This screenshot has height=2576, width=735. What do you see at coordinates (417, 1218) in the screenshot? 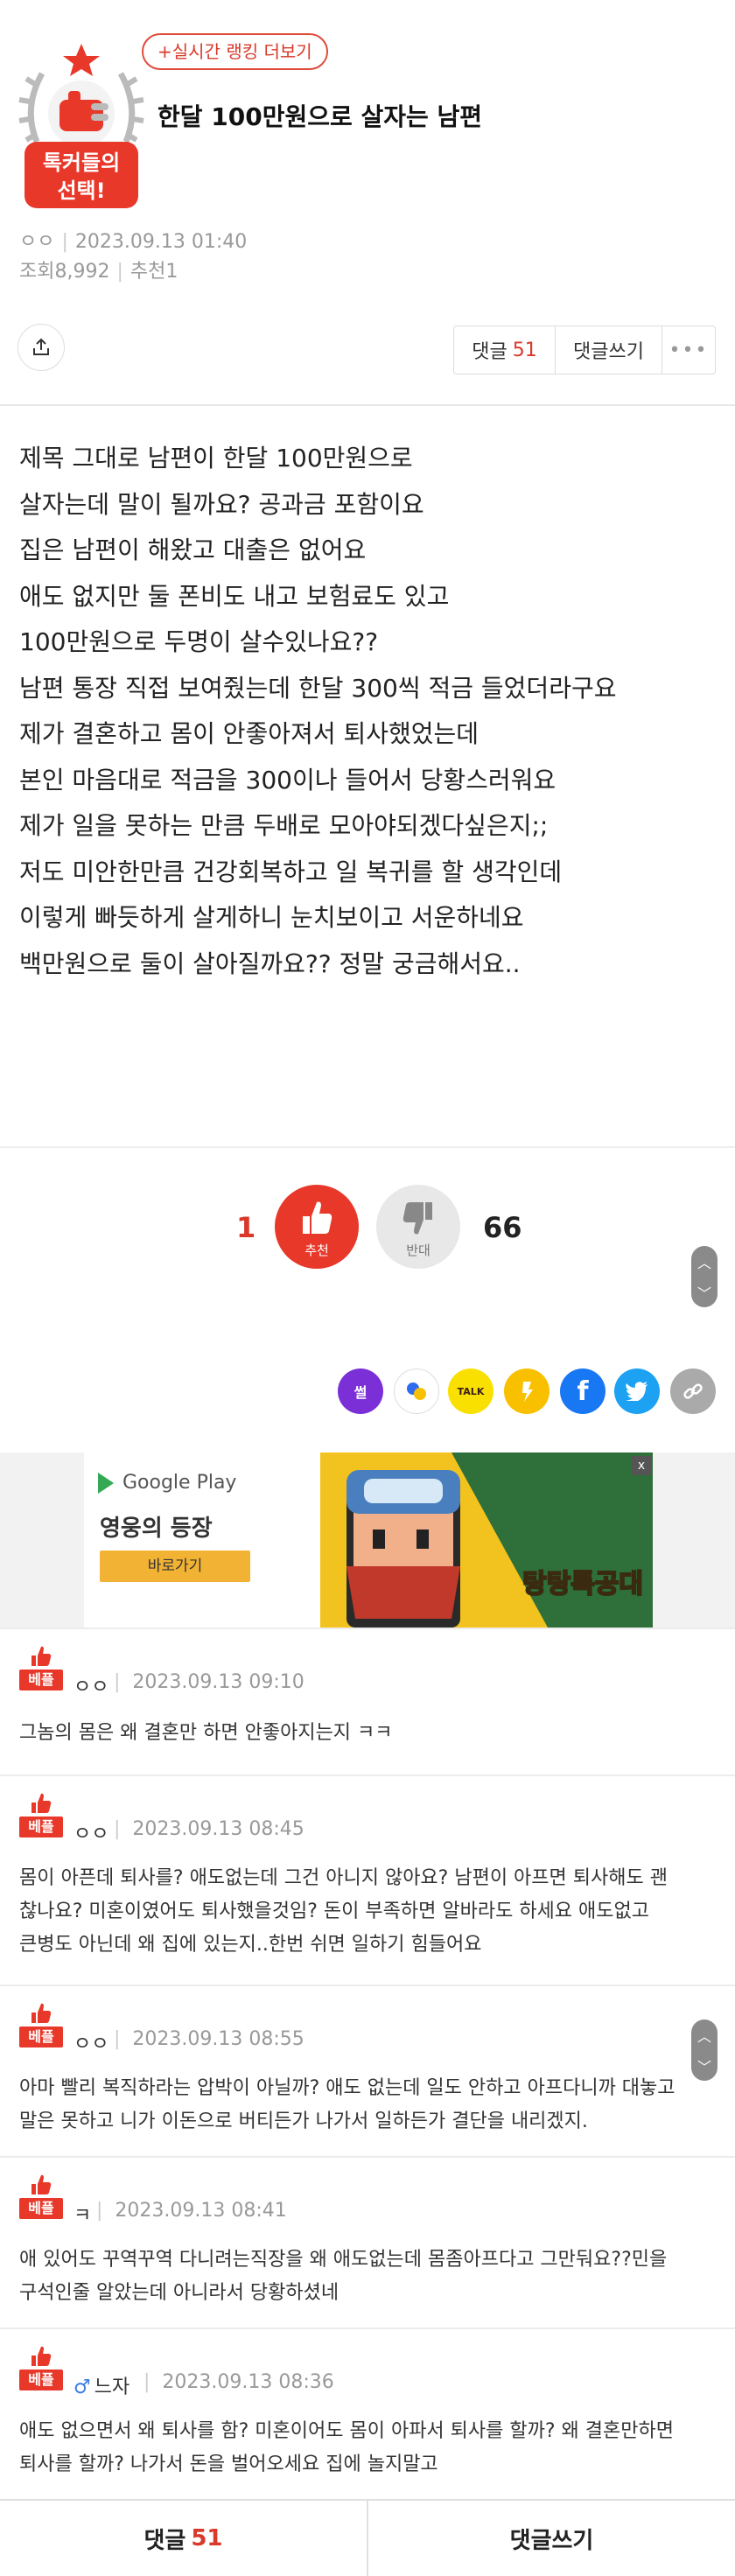
I see `thumbs-down-icon` at bounding box center [417, 1218].